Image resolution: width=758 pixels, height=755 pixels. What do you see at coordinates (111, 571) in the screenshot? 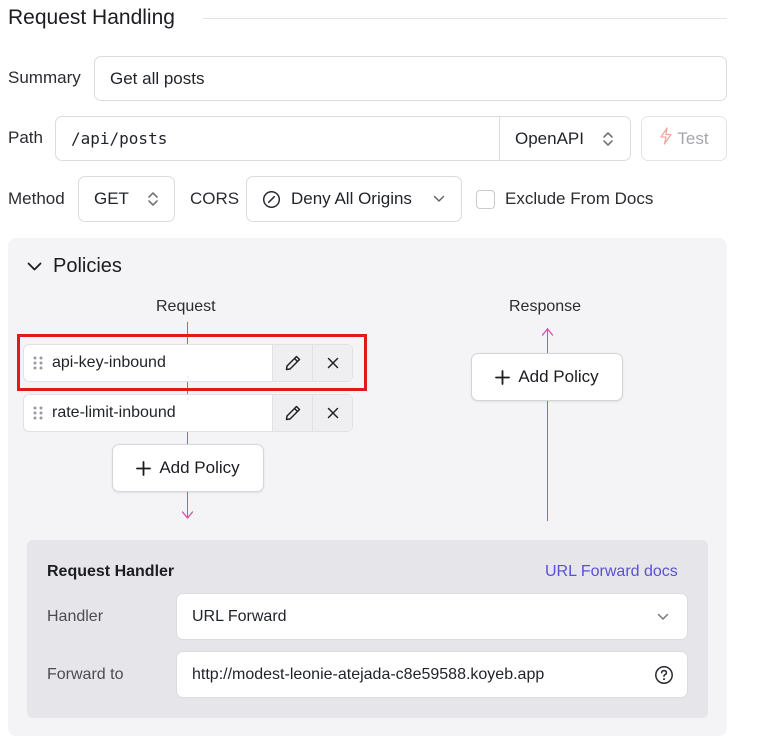
I see `request-handler-title: Request Handler` at bounding box center [111, 571].